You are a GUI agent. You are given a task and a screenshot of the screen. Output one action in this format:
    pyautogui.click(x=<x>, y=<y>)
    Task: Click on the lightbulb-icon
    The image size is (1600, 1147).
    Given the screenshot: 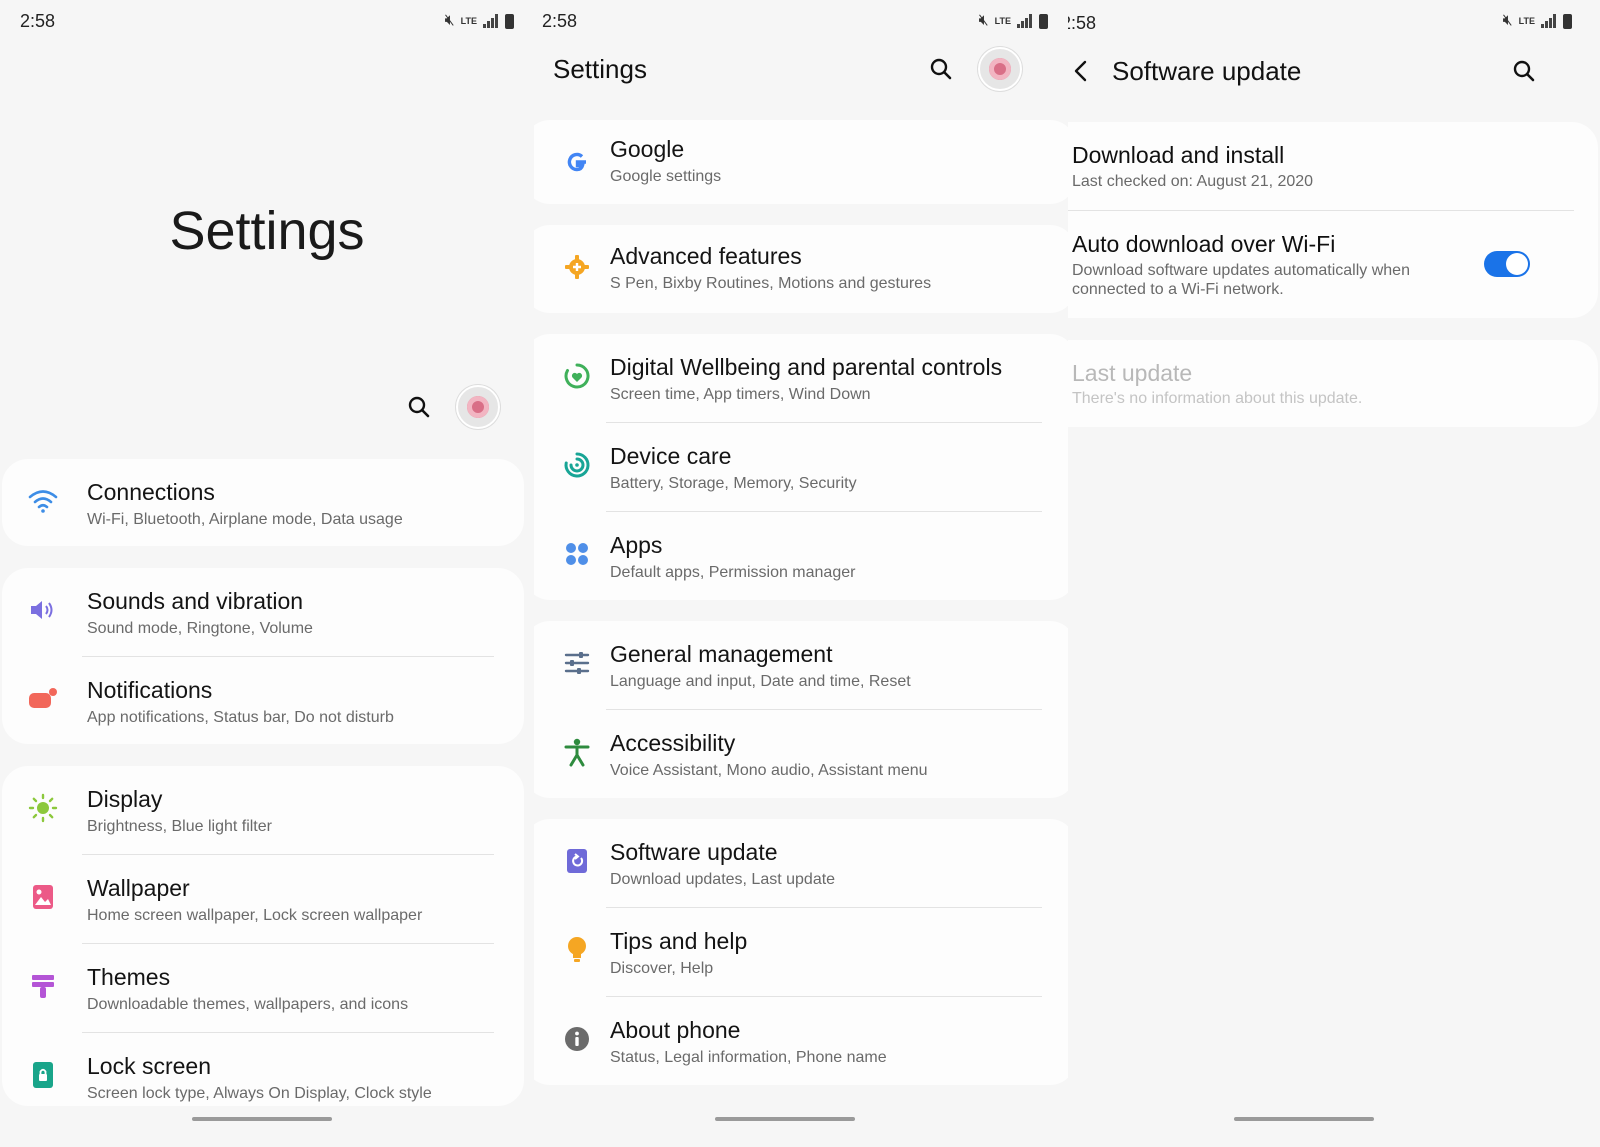 What is the action you would take?
    pyautogui.click(x=577, y=950)
    